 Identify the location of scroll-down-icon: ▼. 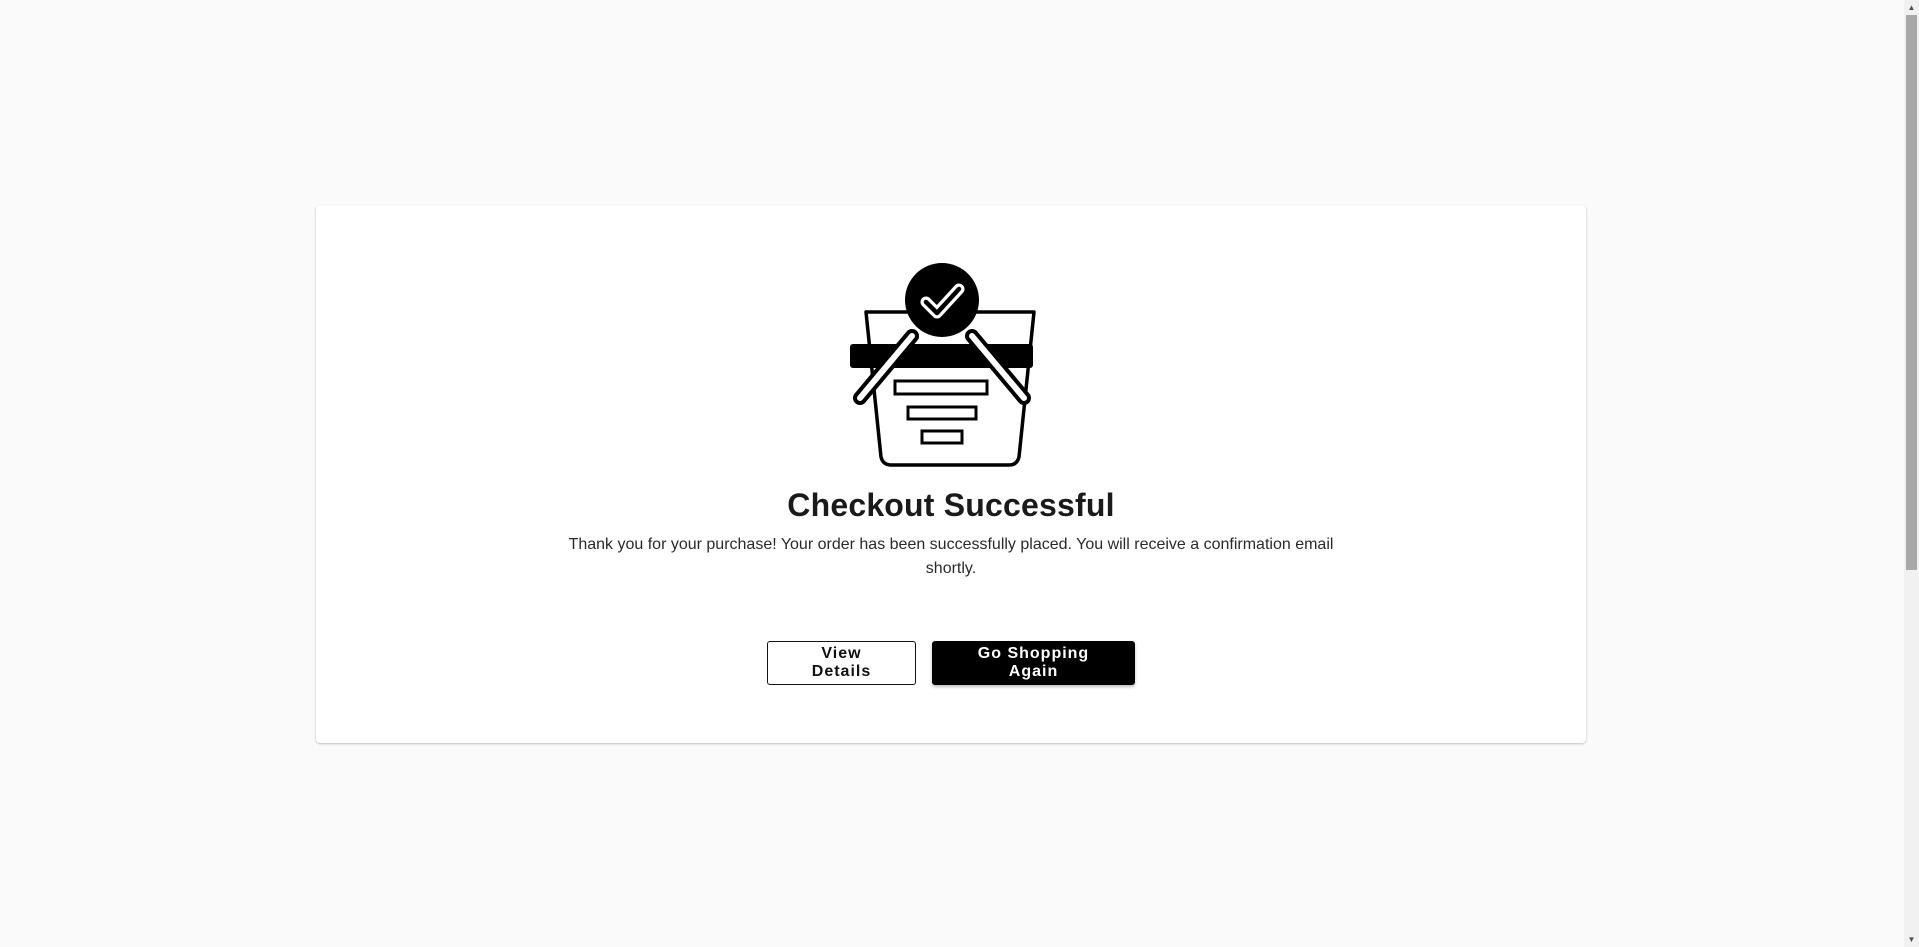
(1911, 939).